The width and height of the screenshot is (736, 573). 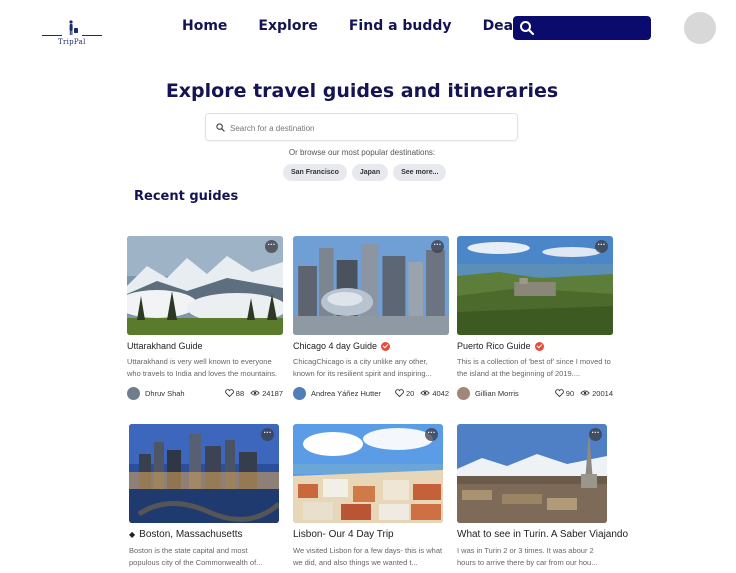 I want to click on user-avatar, so click(x=700, y=28).